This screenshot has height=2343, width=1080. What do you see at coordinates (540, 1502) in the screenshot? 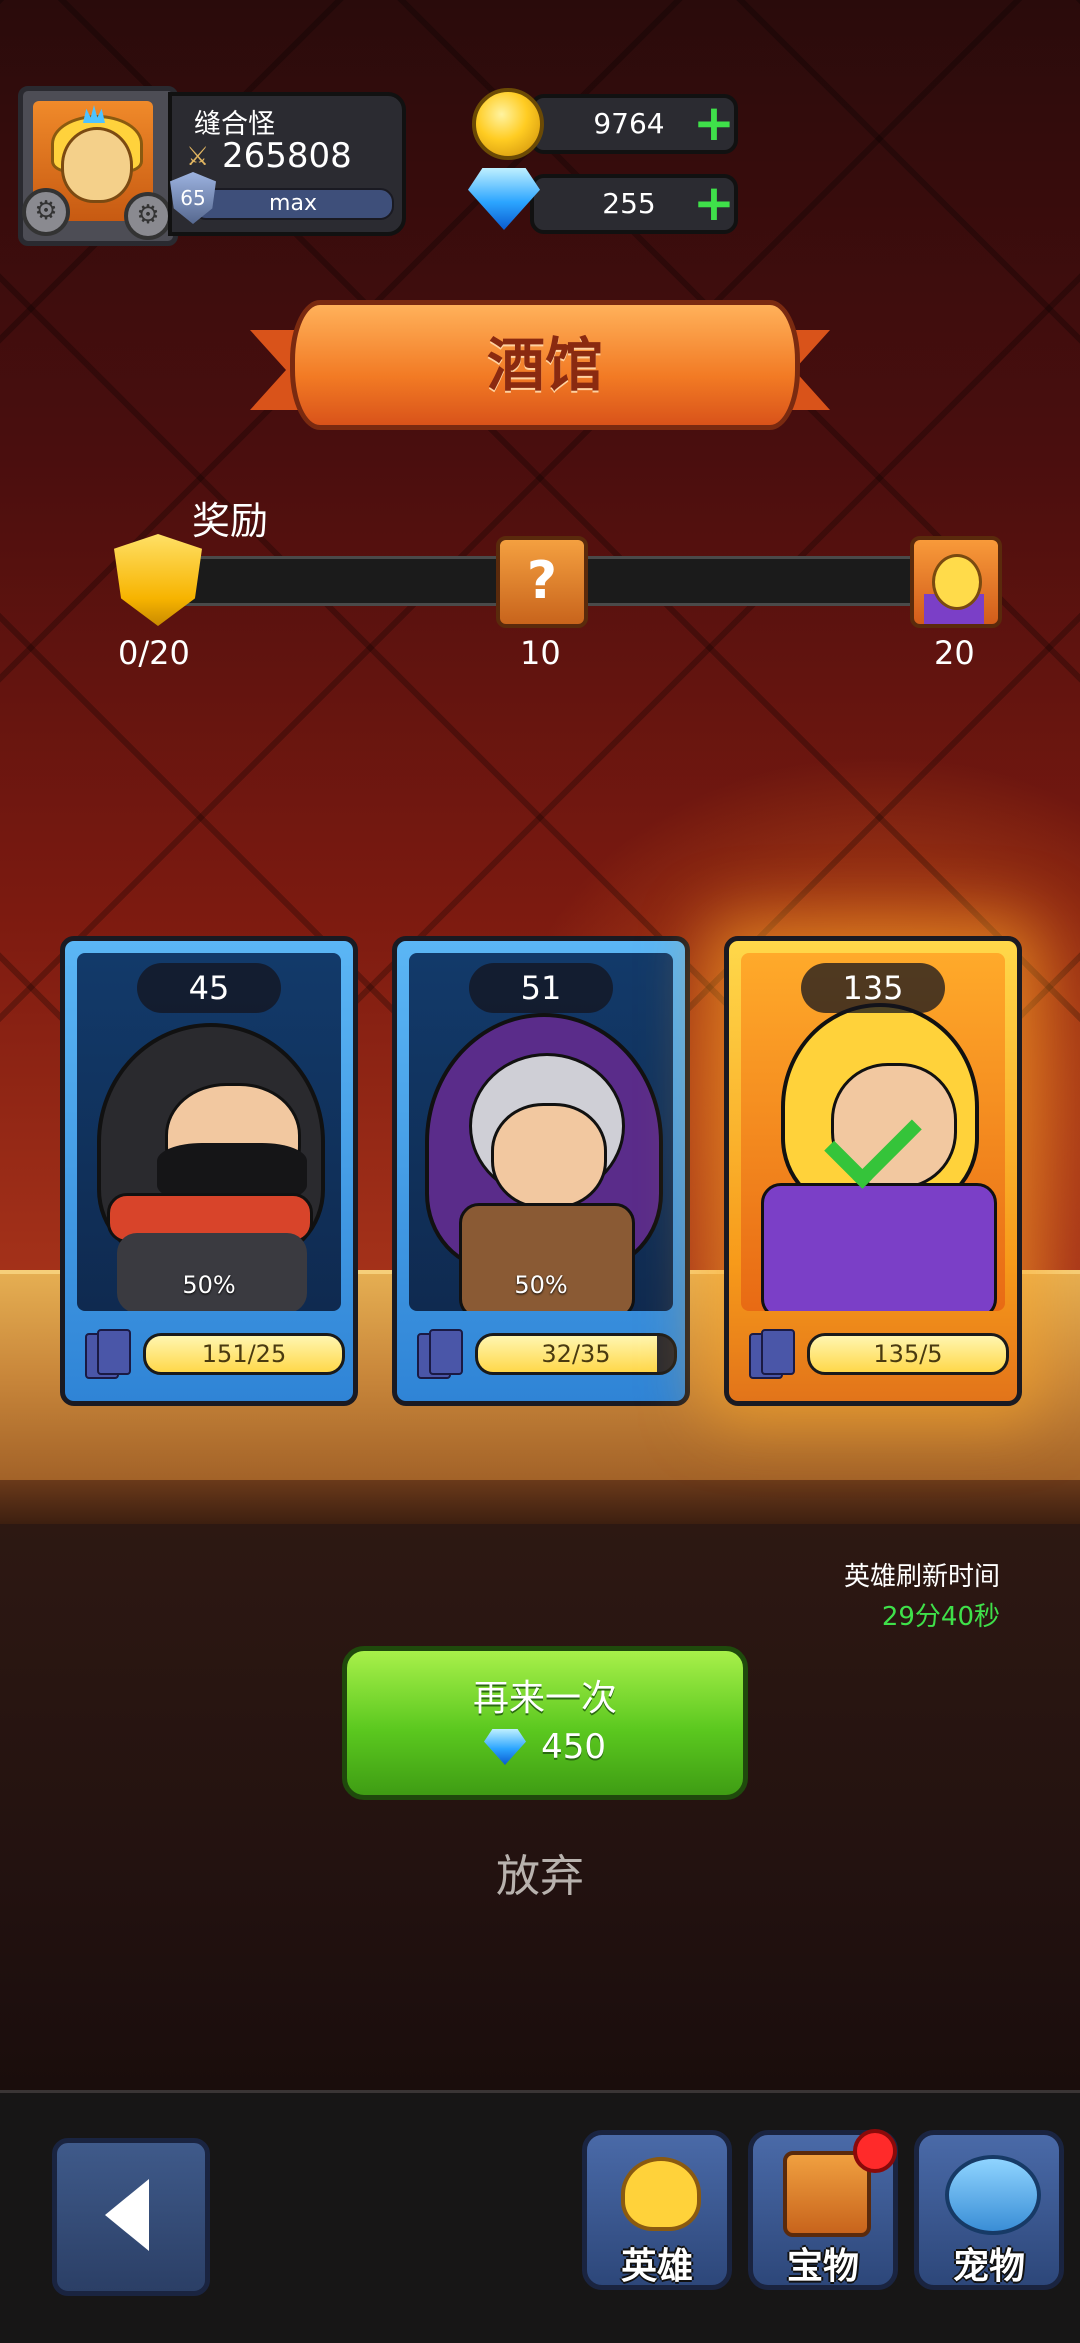
I see `table-edge` at bounding box center [540, 1502].